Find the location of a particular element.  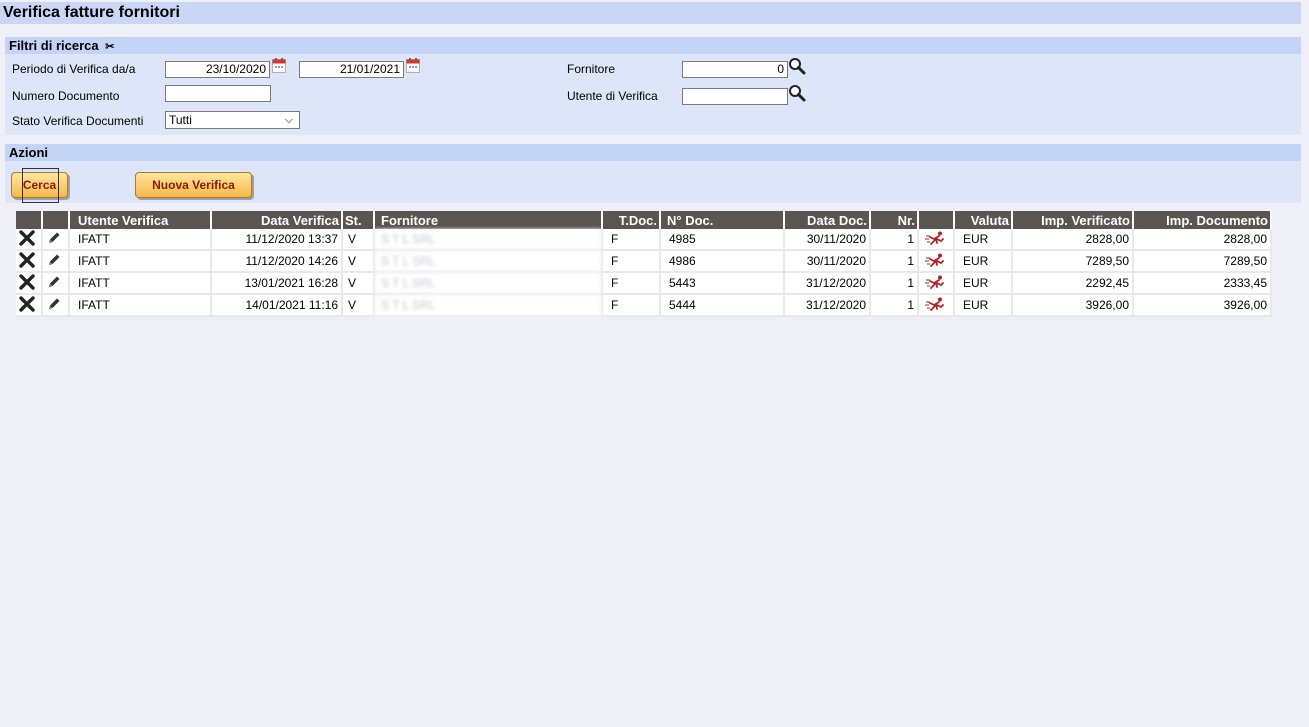

search-button: Cerca is located at coordinates (39, 185).